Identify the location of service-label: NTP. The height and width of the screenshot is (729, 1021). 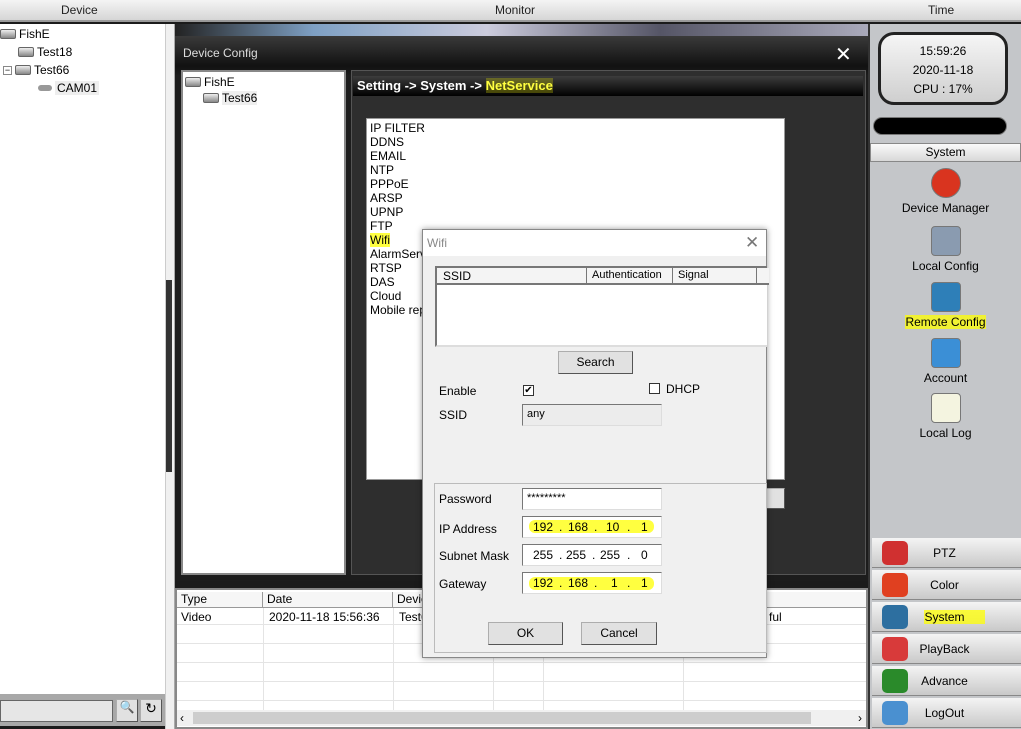
(382, 170).